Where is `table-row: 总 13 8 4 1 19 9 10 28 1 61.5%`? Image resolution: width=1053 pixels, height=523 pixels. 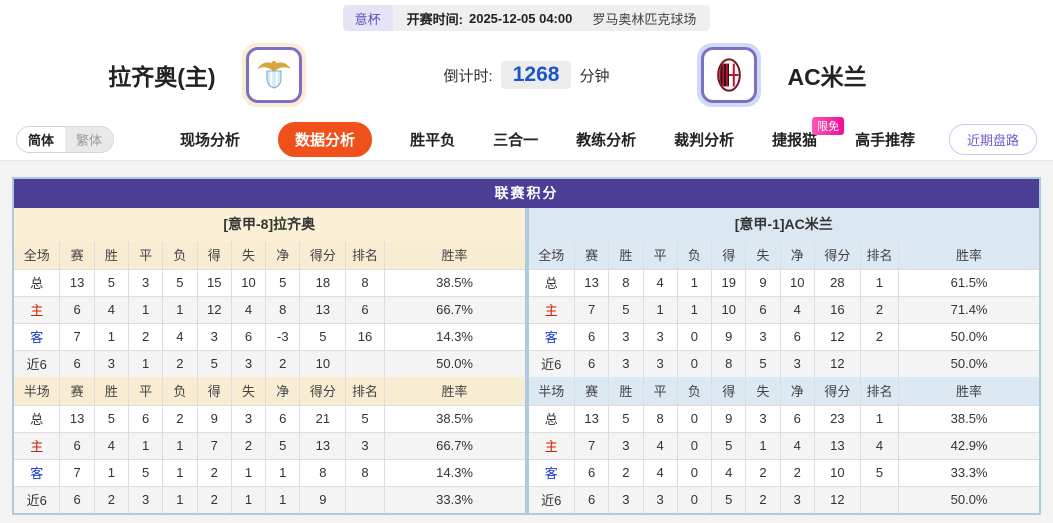 table-row: 总 13 8 4 1 19 9 10 28 1 61.5% is located at coordinates (783, 282).